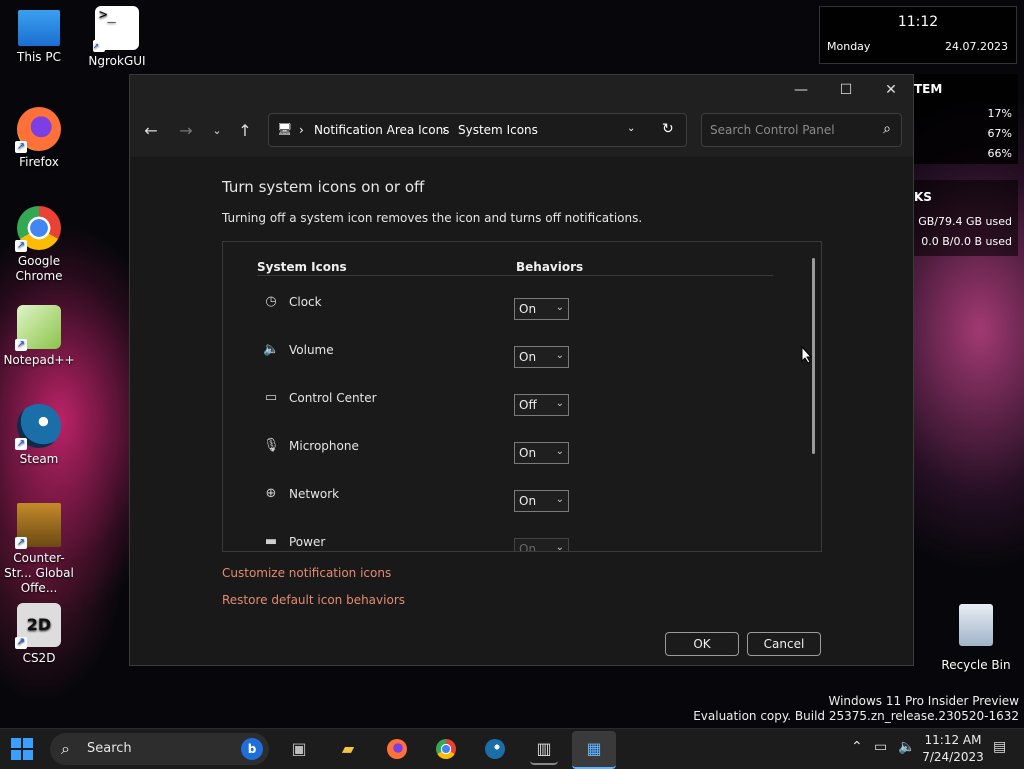 The width and height of the screenshot is (1024, 769). Describe the element at coordinates (918, 35) in the screenshot. I see `clock-widget: 11:12 Monday 24.07.2023` at that location.